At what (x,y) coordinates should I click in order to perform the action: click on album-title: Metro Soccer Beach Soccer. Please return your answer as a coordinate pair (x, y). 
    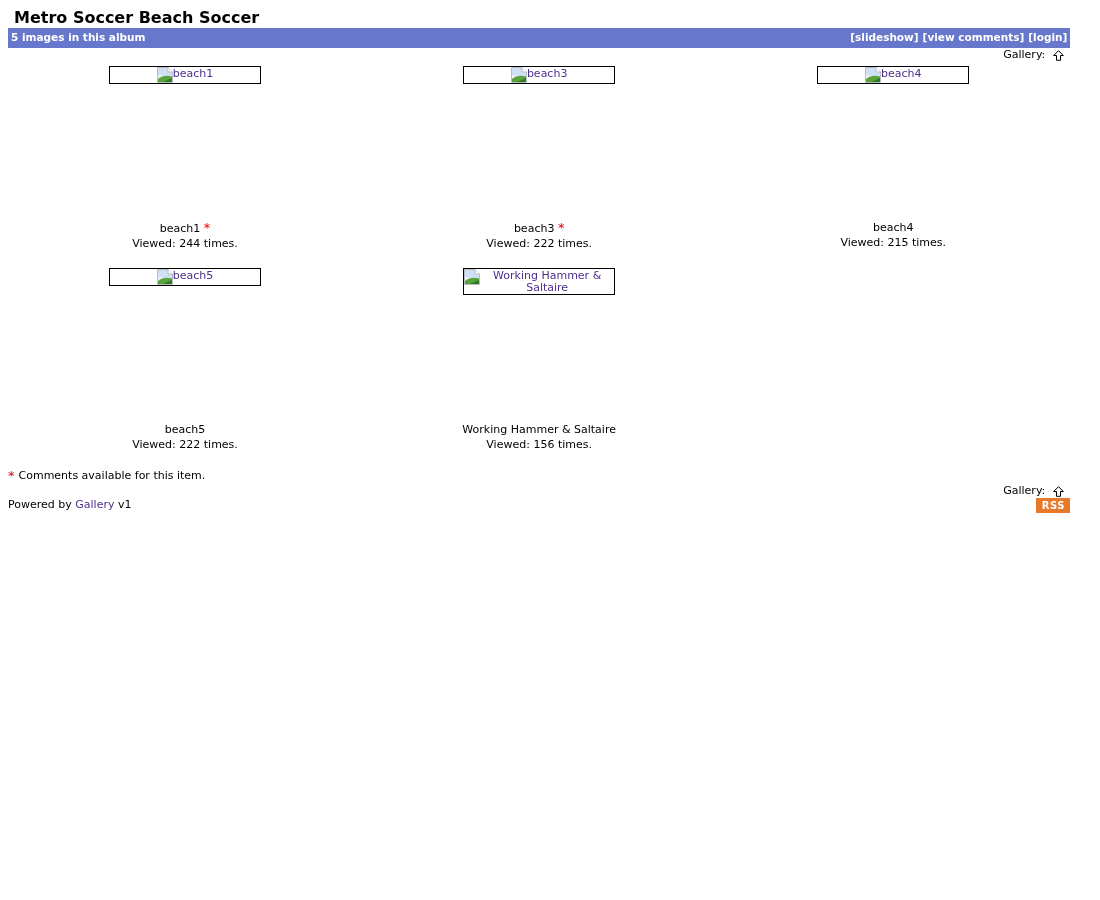
    Looking at the image, I should click on (137, 18).